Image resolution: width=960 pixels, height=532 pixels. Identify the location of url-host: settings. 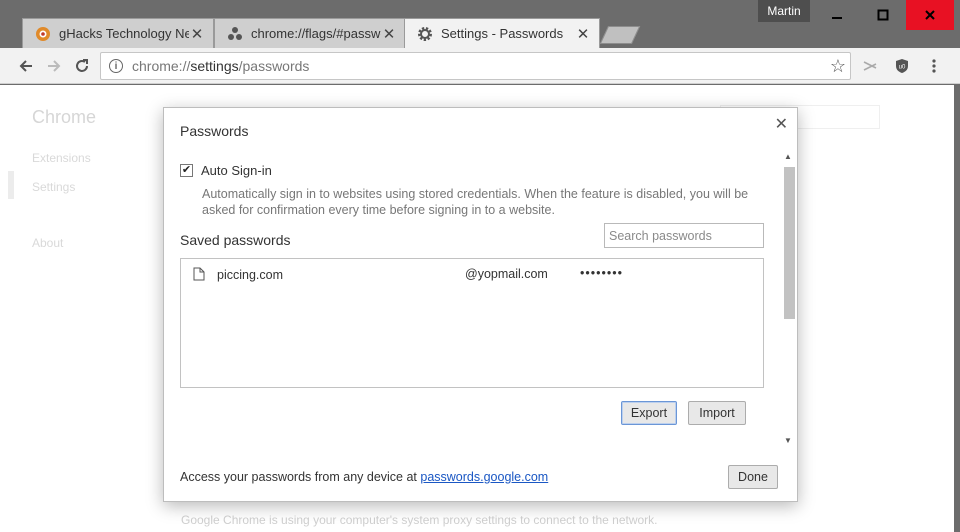
(214, 66).